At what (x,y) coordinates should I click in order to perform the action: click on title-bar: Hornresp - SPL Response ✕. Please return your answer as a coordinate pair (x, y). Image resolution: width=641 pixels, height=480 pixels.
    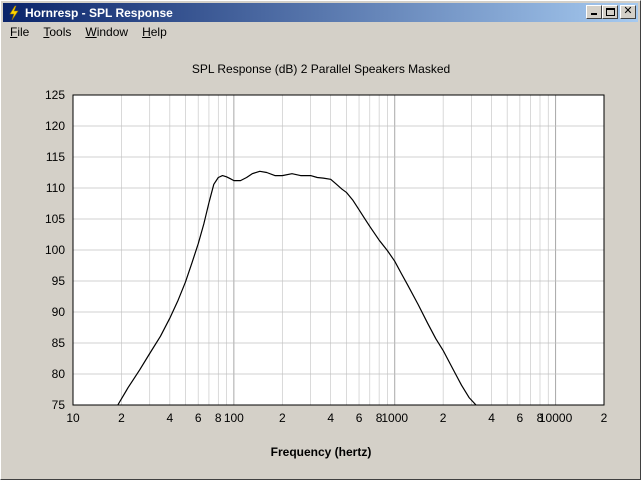
    Looking at the image, I should click on (320, 12).